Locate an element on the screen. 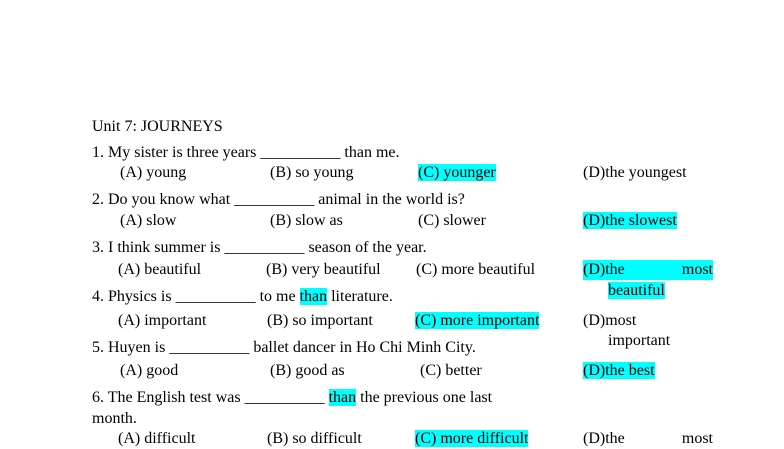 This screenshot has width=784, height=449. question-4-stem-highlight: than is located at coordinates (313, 296).